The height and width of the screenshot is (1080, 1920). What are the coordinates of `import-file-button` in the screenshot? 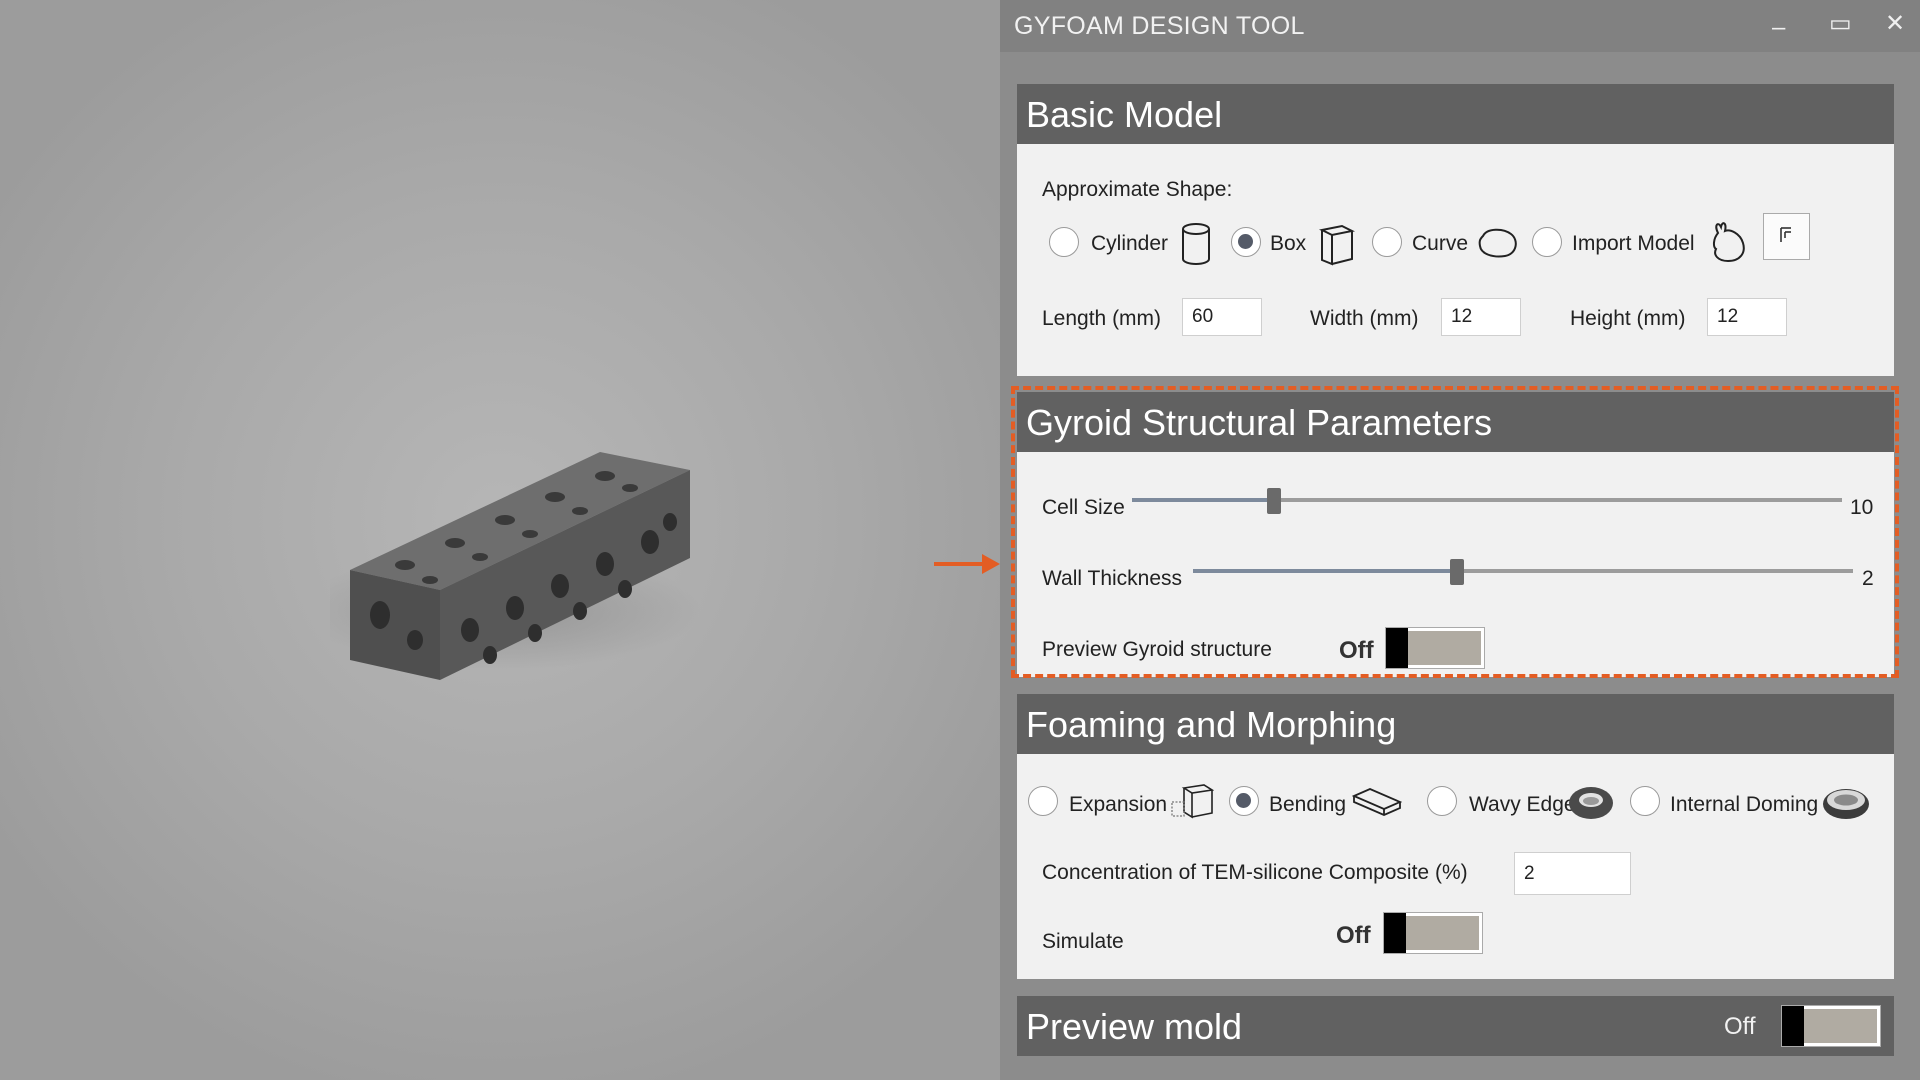 It's located at (1786, 236).